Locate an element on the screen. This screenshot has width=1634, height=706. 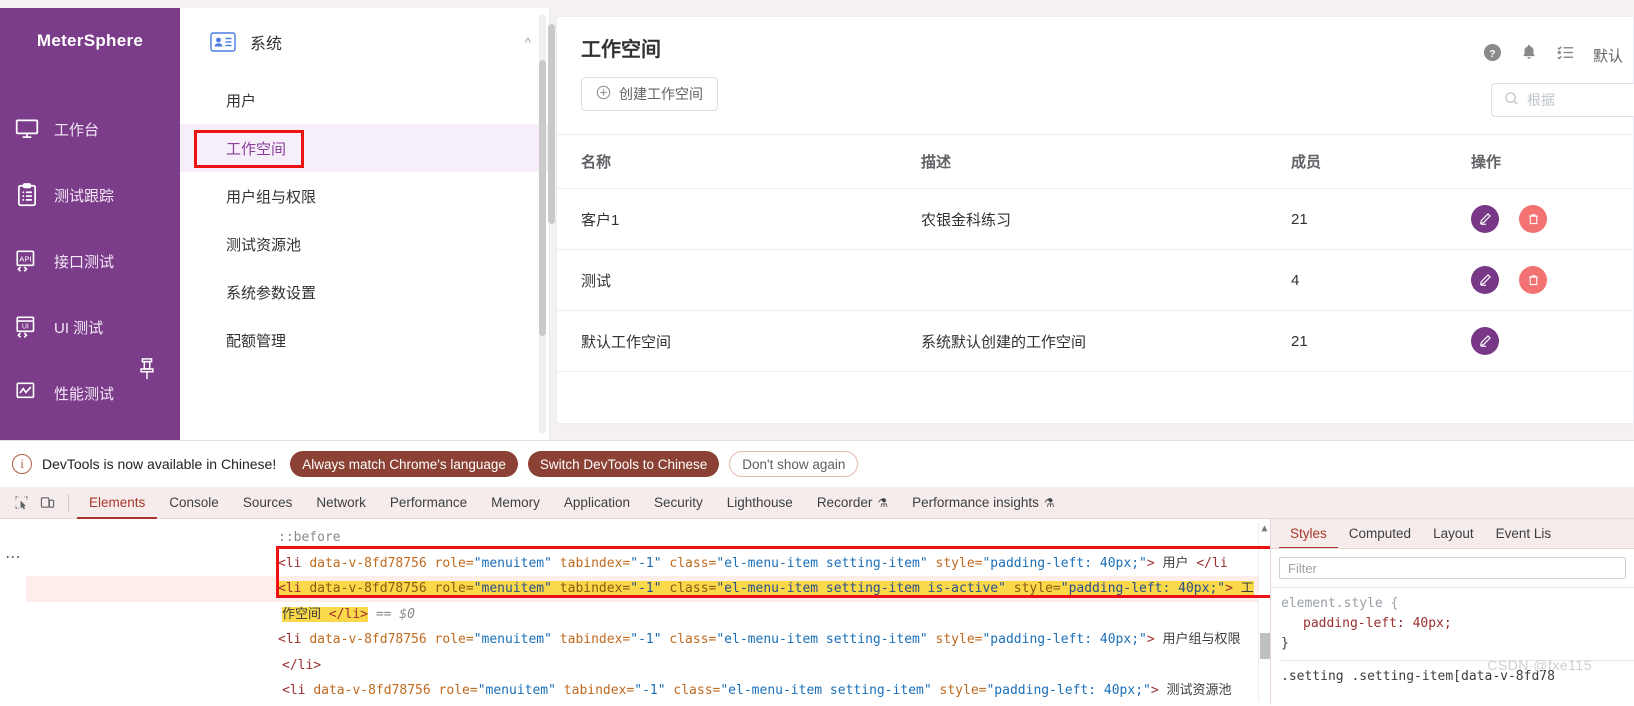
rule-element-style-selector: element.style { is located at coordinates (1457, 604).